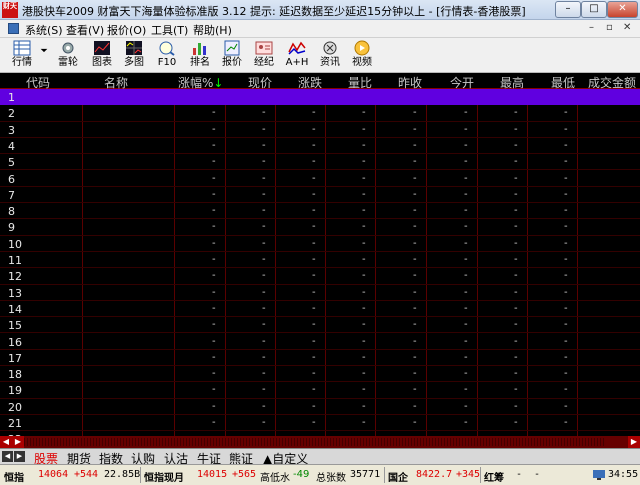  I want to click on table-row: 9 - - - - - - - -, so click(320, 227).